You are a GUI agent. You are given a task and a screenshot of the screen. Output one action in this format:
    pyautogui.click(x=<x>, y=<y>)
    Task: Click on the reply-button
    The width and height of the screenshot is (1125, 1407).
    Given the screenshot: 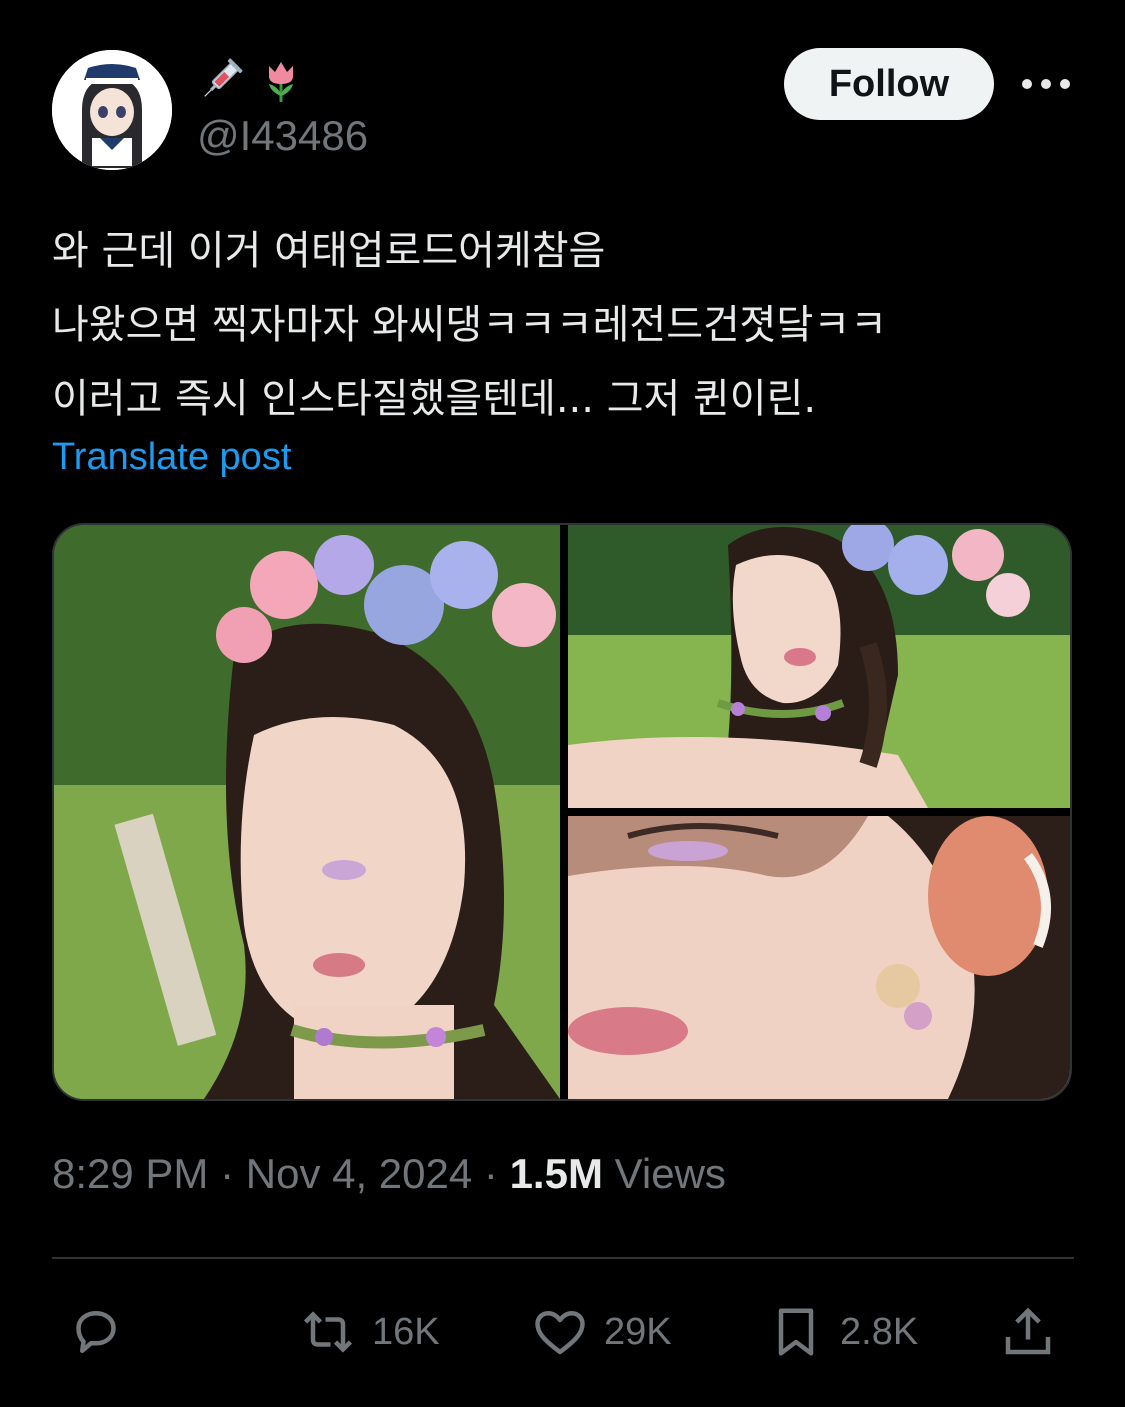 What is the action you would take?
    pyautogui.click(x=96, y=1332)
    